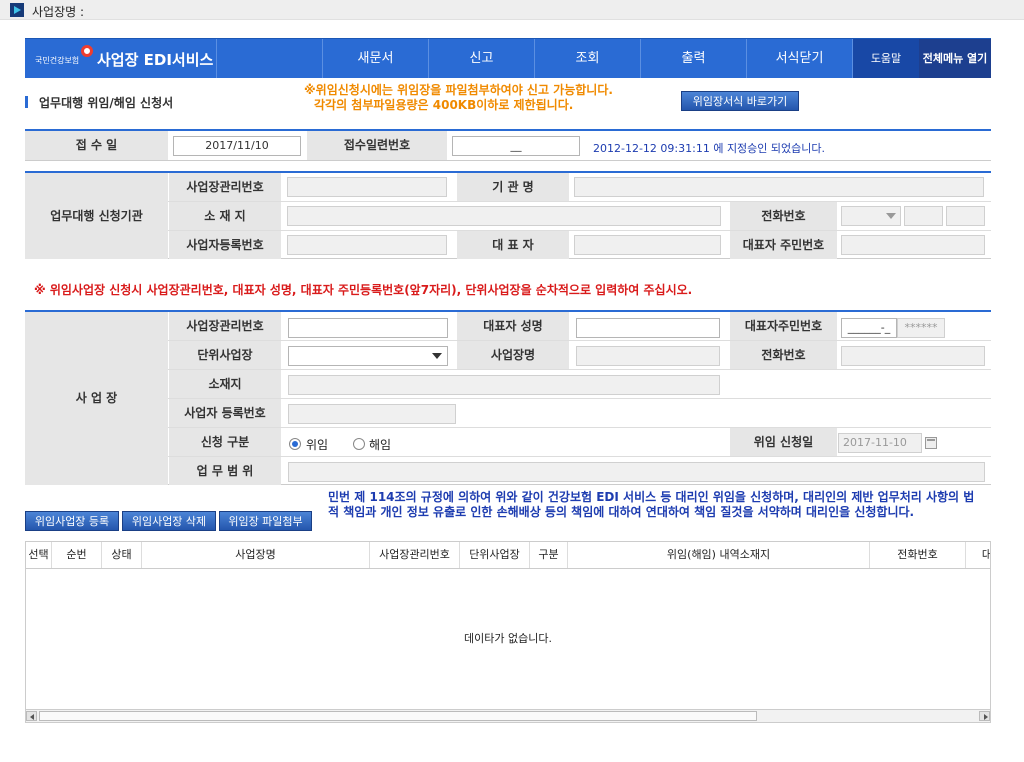 This screenshot has height=762, width=1024. I want to click on radio-dismiss-label: 해임, so click(380, 445).